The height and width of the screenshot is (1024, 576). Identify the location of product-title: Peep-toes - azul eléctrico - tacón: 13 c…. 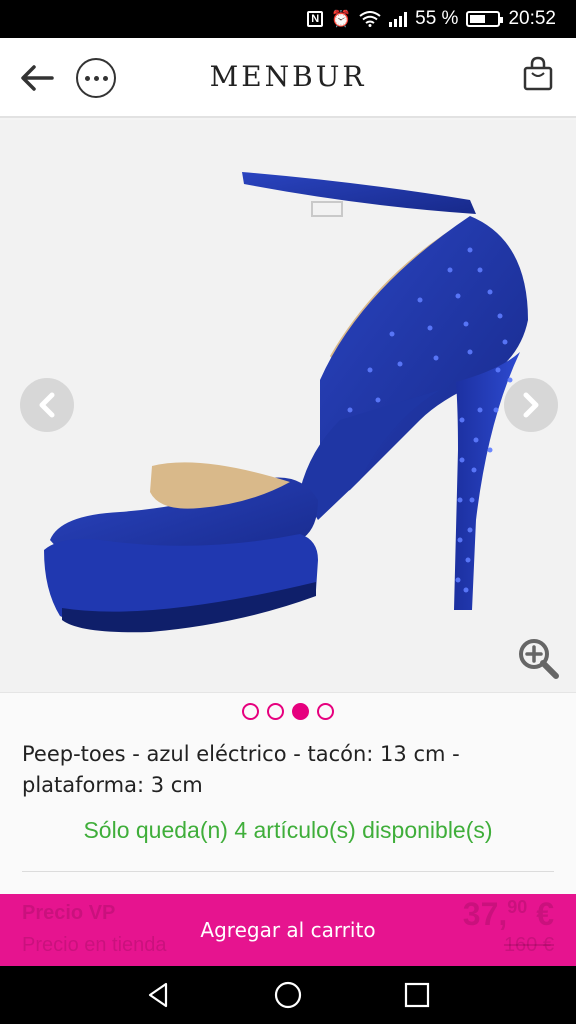
(241, 769).